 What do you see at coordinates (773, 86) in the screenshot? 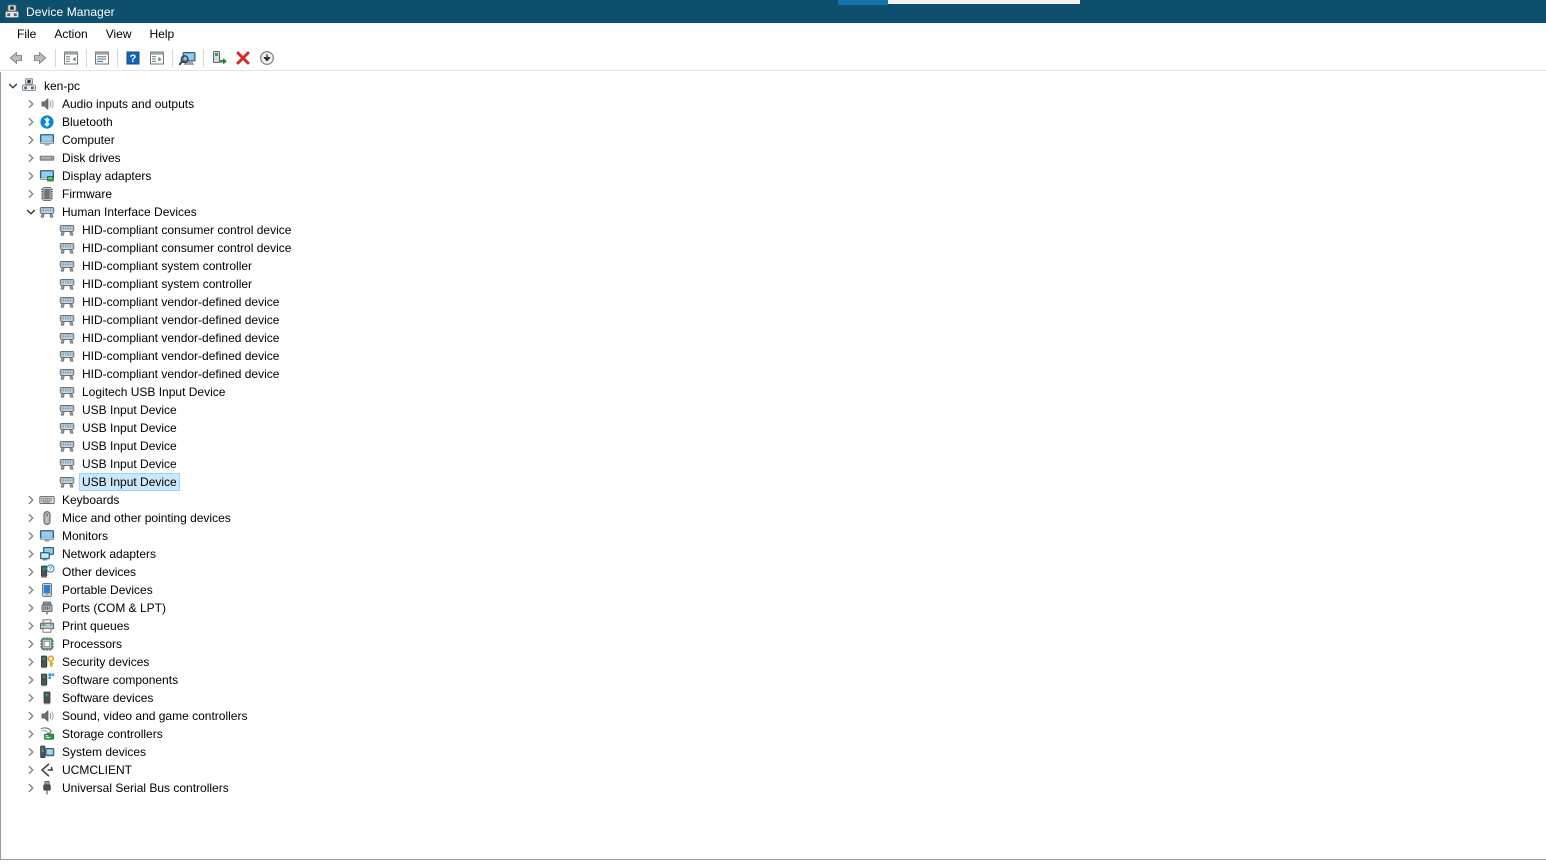
I see `tree-node: ken-pc` at bounding box center [773, 86].